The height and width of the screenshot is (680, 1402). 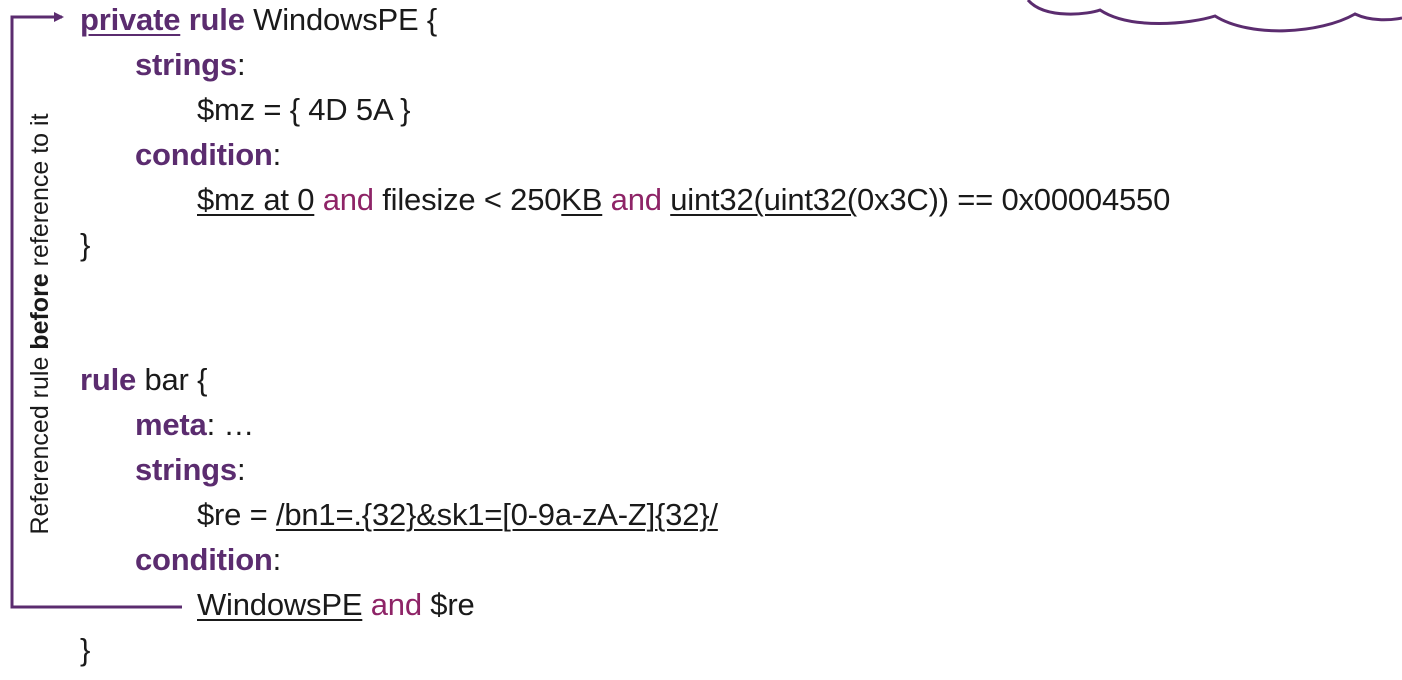 I want to click on pe-signature-check: 0x3C)) == 0x00004550, so click(x=1014, y=199).